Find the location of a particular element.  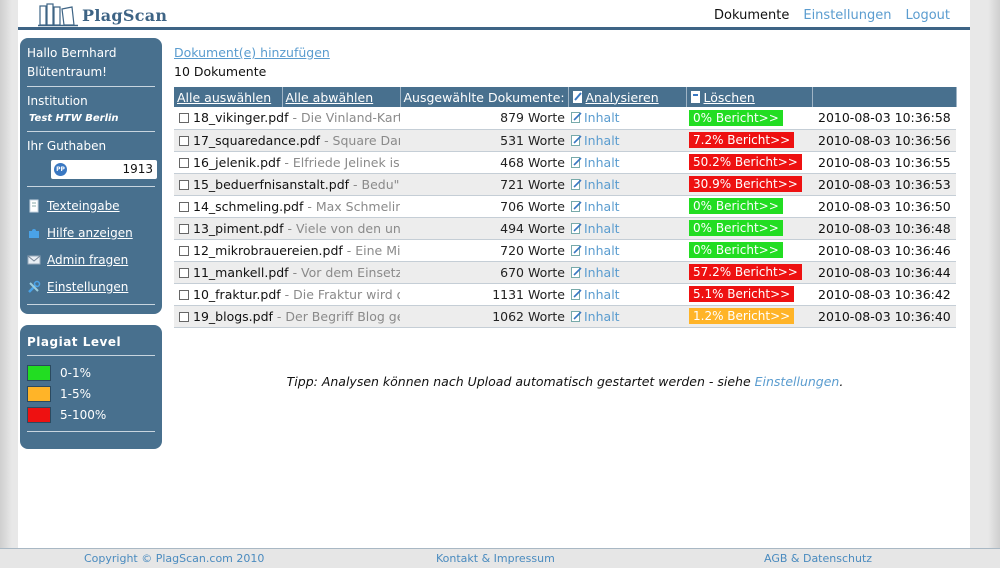

file-name: 11_mankell.pdf is located at coordinates (241, 272).